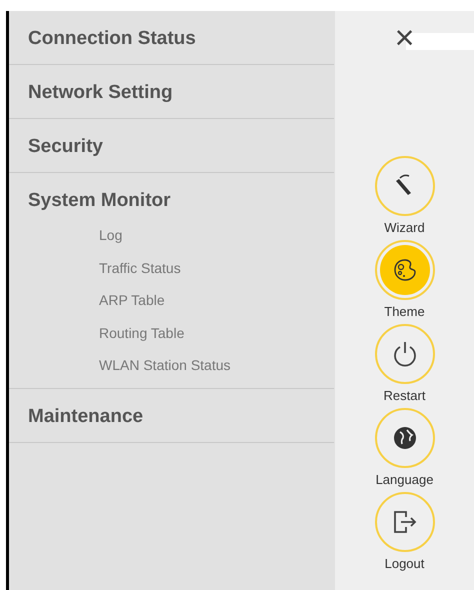  Describe the element at coordinates (171, 417) in the screenshot. I see `menu-item: Maintenance` at that location.